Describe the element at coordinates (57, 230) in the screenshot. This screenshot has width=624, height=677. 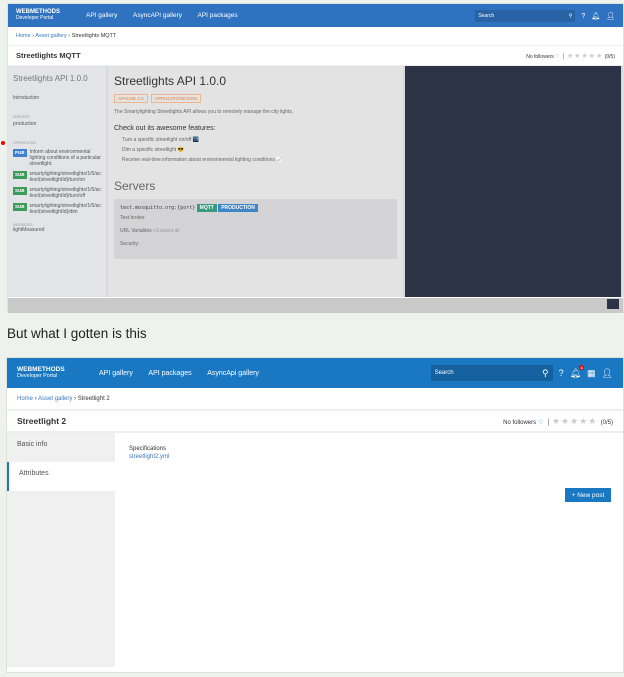
I see `sidebar-message: lightMeasured` at that location.